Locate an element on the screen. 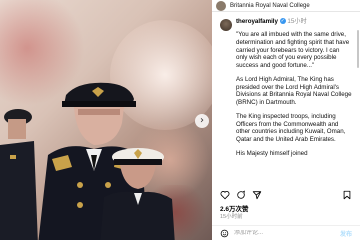 Image resolution: width=360 pixels, height=240 pixels. share-icon is located at coordinates (257, 195).